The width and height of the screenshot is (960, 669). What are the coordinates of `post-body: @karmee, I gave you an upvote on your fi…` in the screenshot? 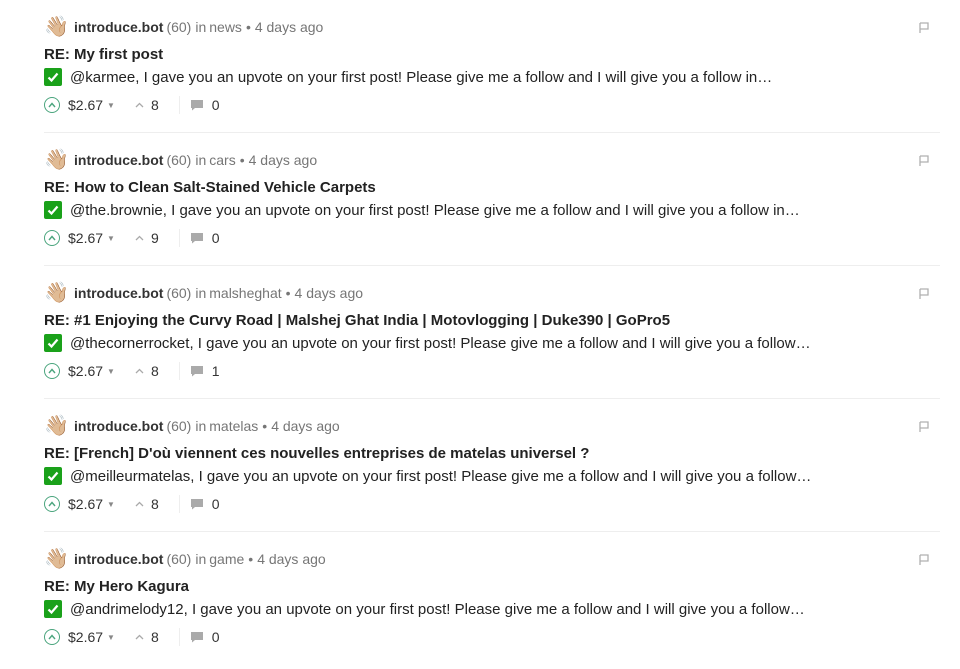 It's located at (421, 77).